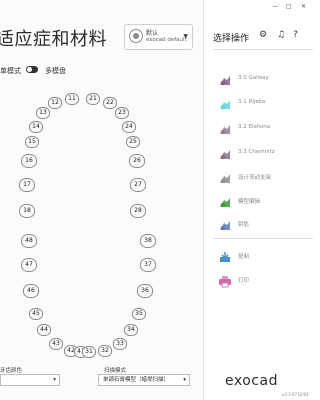  What do you see at coordinates (231, 39) in the screenshot?
I see `sidebar-title: 选择操作` at bounding box center [231, 39].